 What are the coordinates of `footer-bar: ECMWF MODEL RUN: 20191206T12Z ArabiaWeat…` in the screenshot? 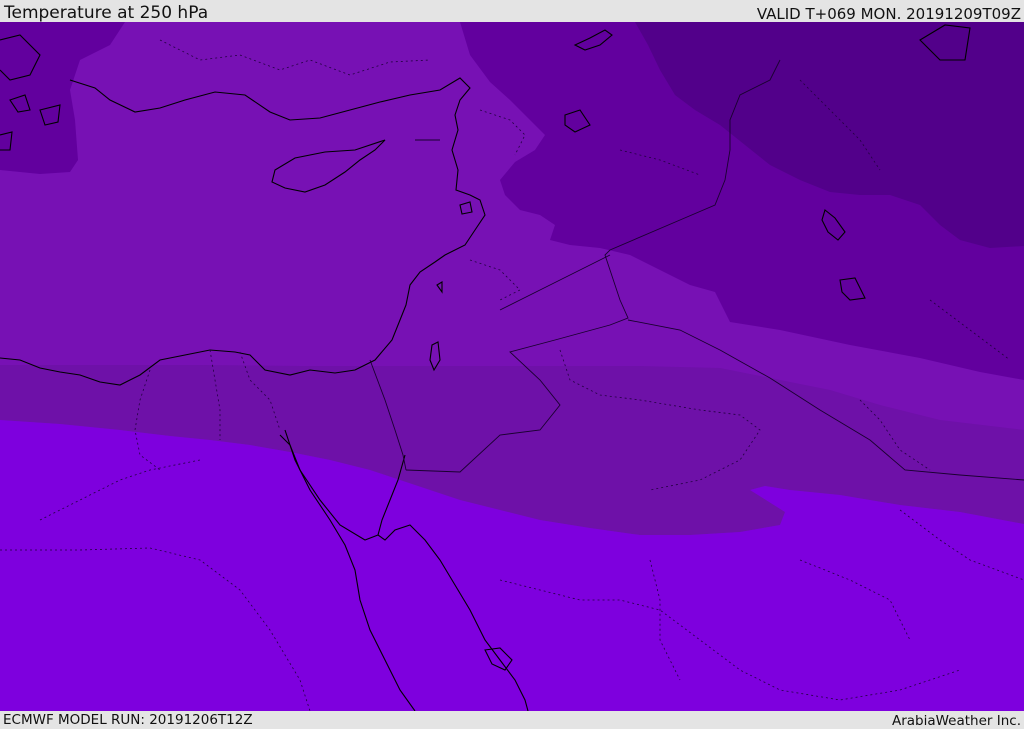 It's located at (512, 720).